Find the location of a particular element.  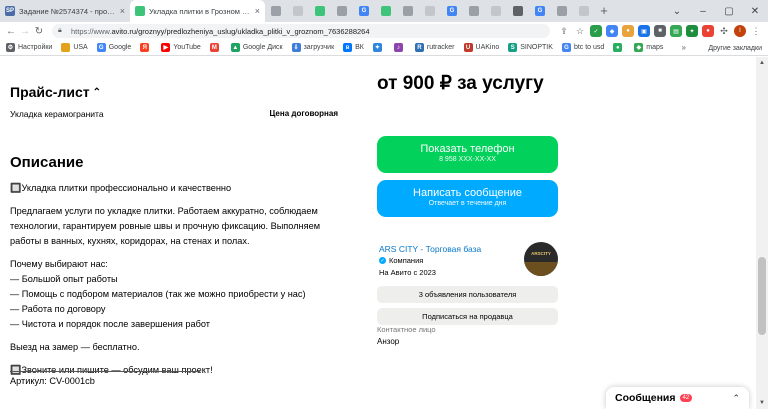

subscribe-button: Подписаться на продавца is located at coordinates (467, 316).